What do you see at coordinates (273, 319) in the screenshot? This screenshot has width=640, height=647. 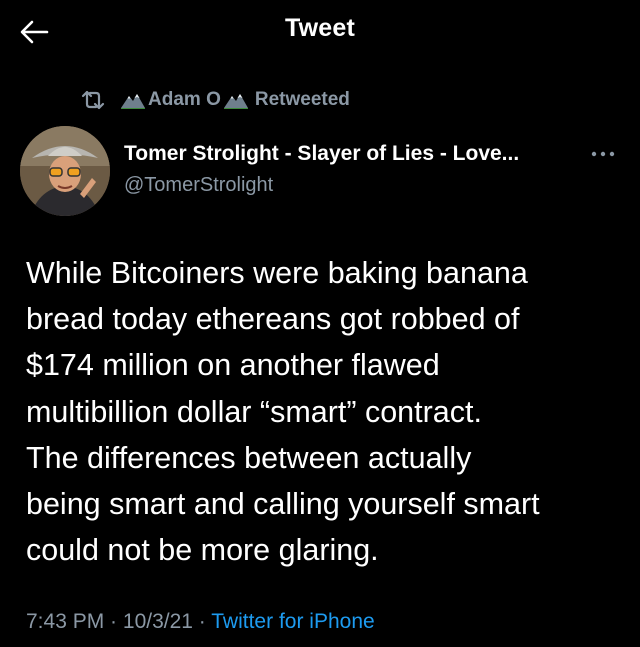 I see `tweet-text-line: bread today ethereans got robbed of` at bounding box center [273, 319].